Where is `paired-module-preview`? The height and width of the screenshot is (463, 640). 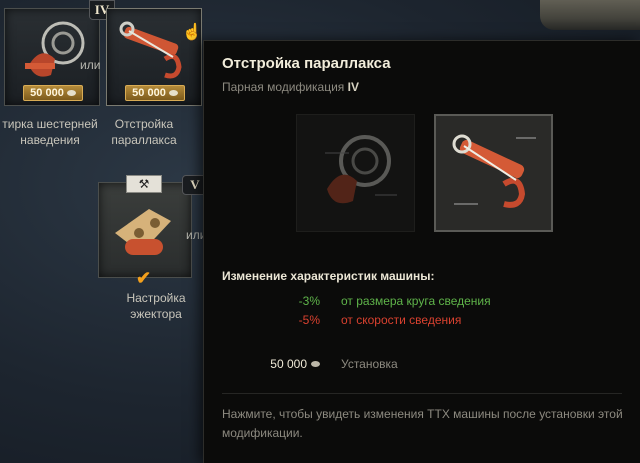 paired-module-preview is located at coordinates (355, 173).